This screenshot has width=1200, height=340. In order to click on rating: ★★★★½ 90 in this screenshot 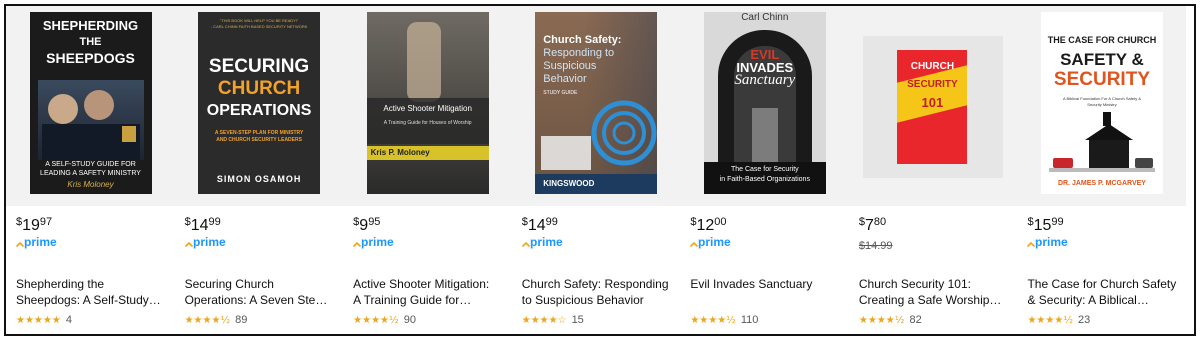, I will do `click(384, 320)`.